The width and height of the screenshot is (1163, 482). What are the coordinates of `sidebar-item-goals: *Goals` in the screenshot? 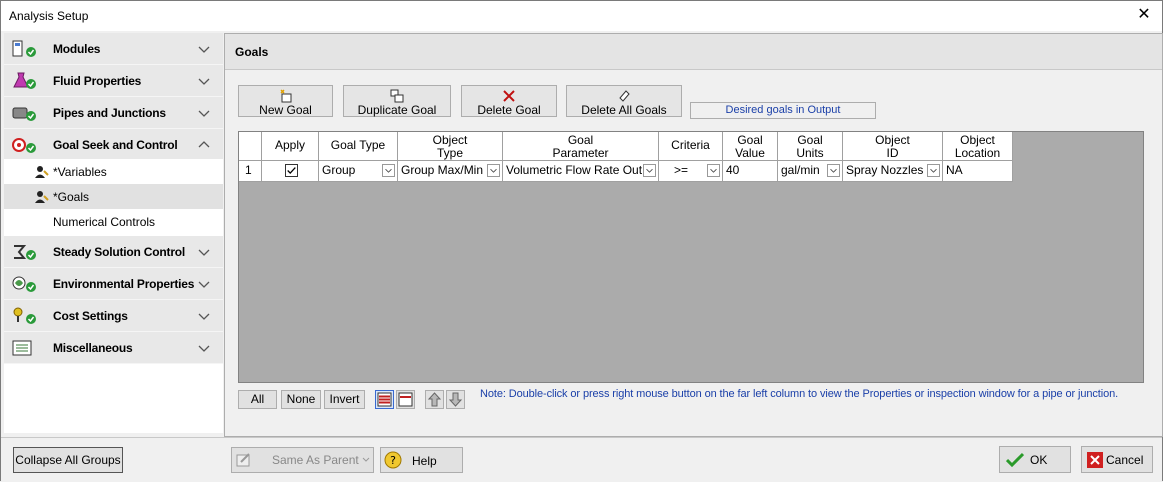 It's located at (113, 196).